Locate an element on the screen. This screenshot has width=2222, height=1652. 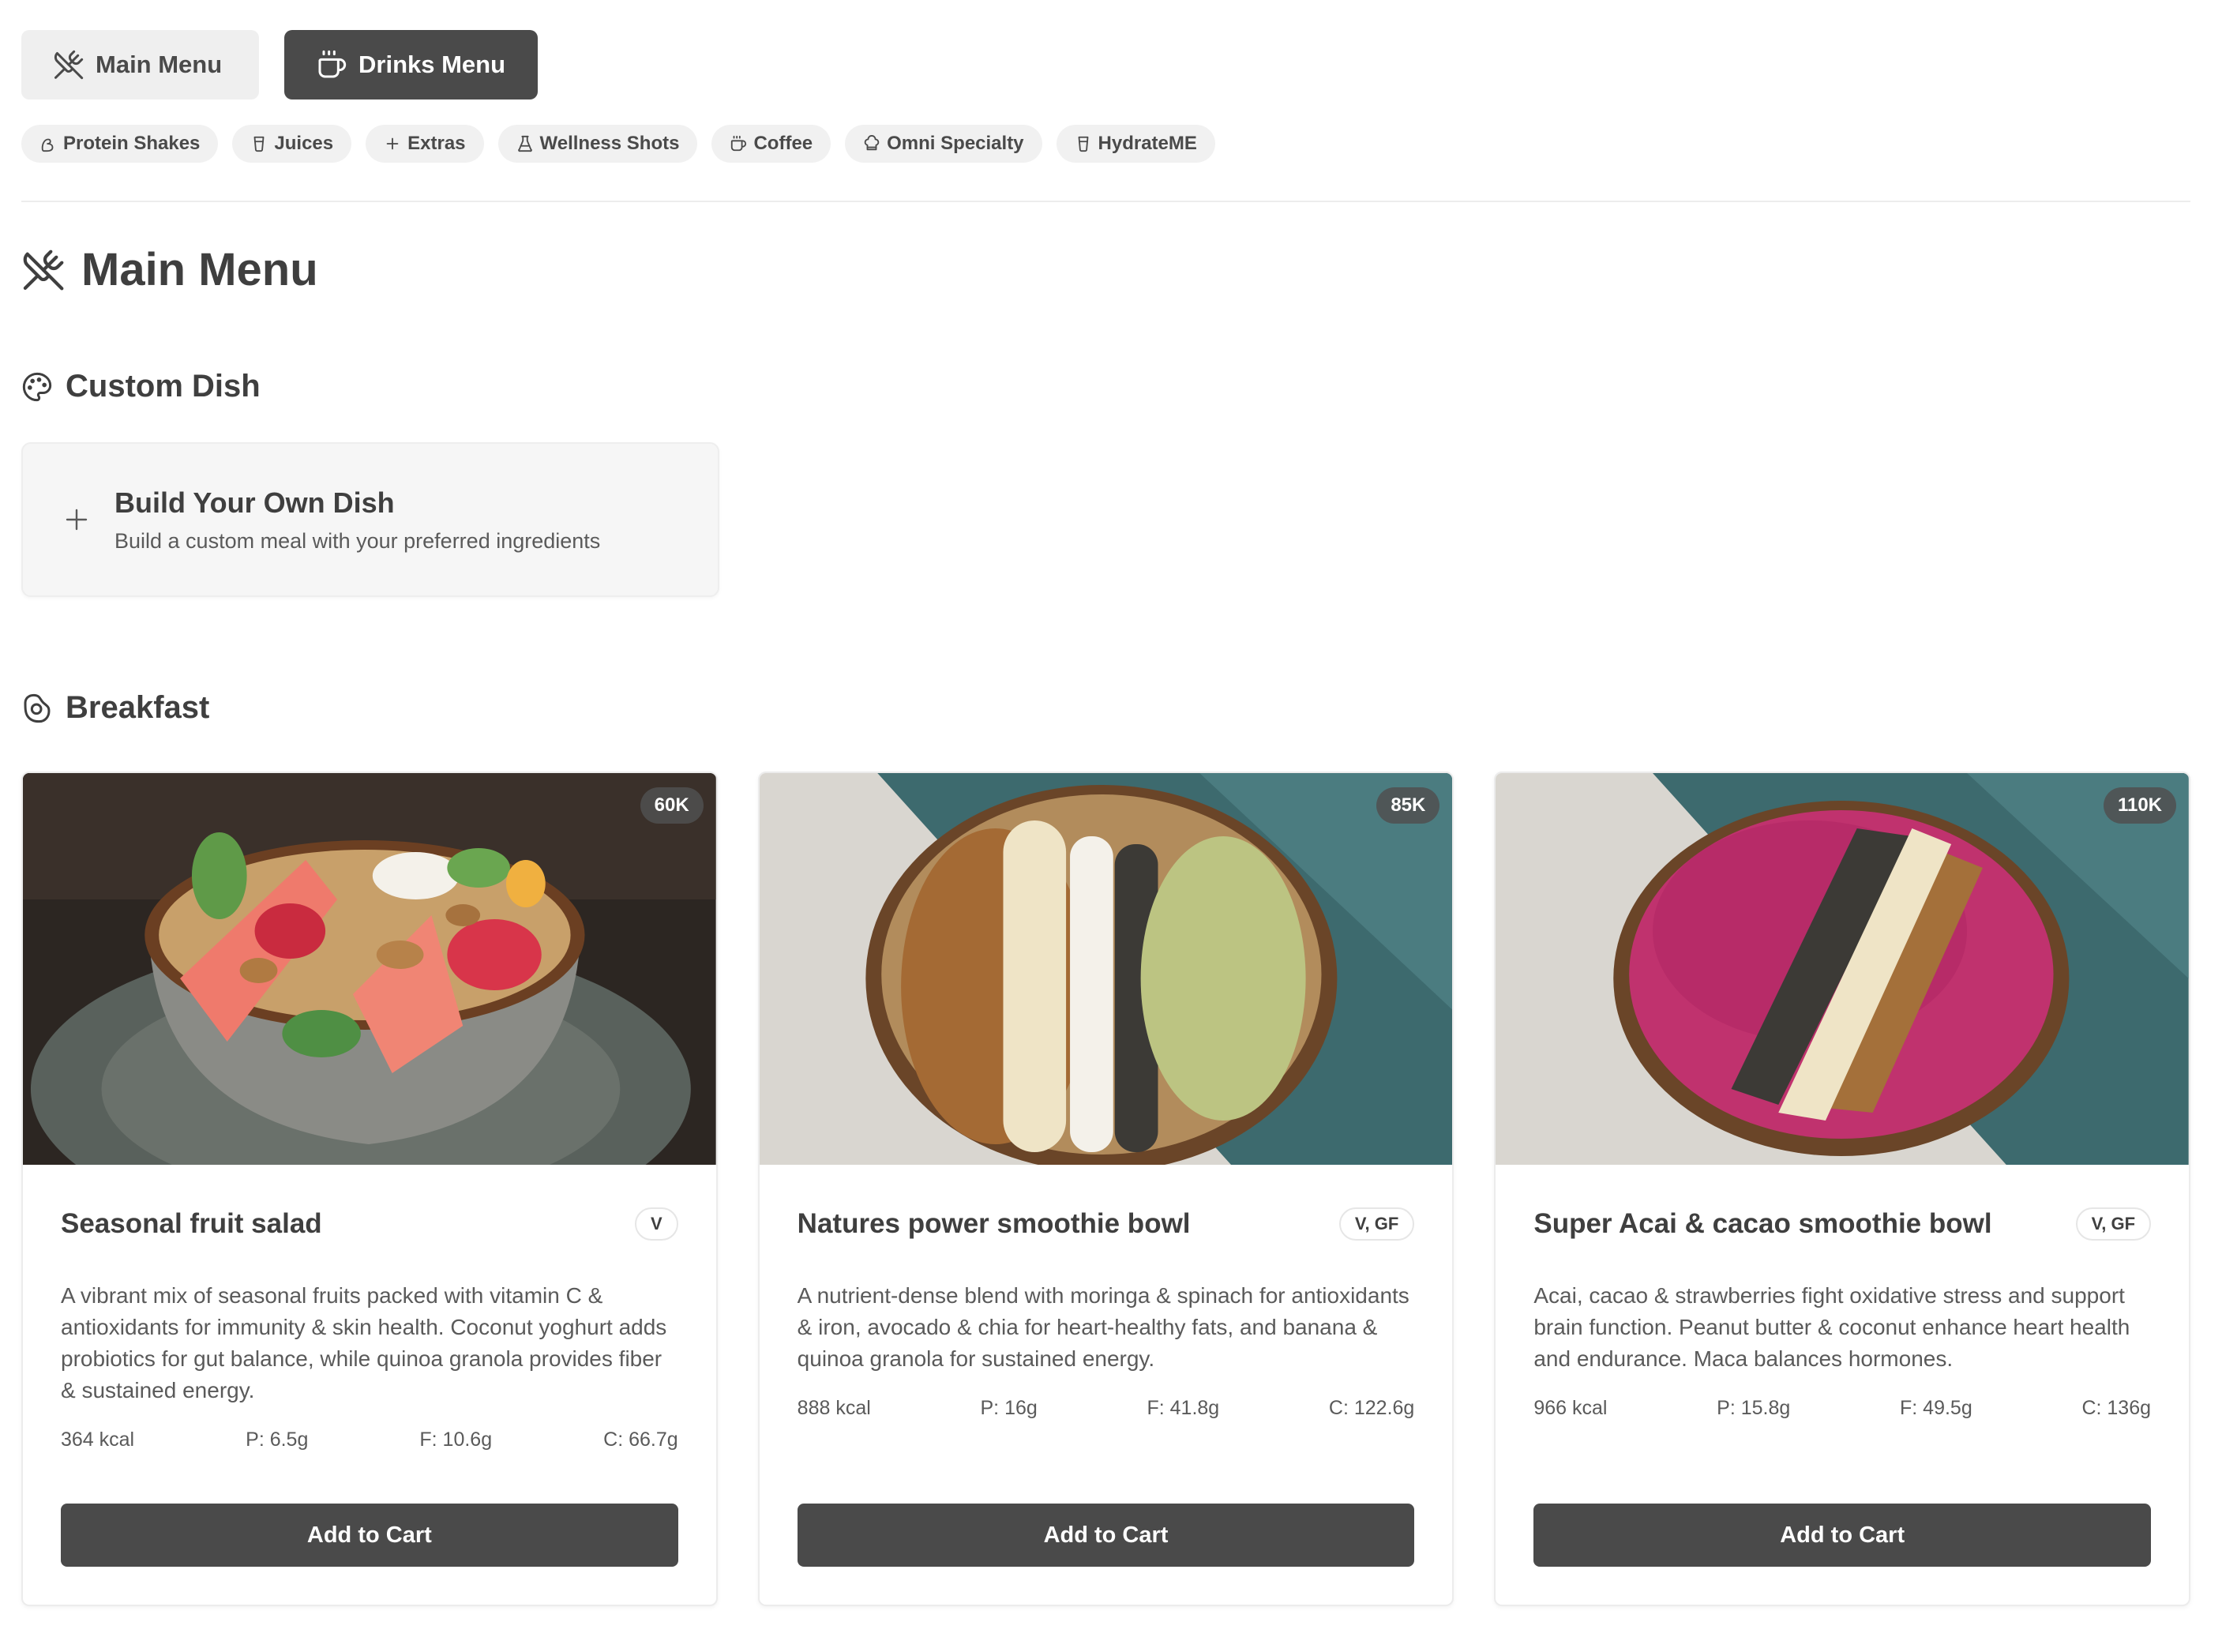
chip-label: Protein Shakes is located at coordinates (132, 143).